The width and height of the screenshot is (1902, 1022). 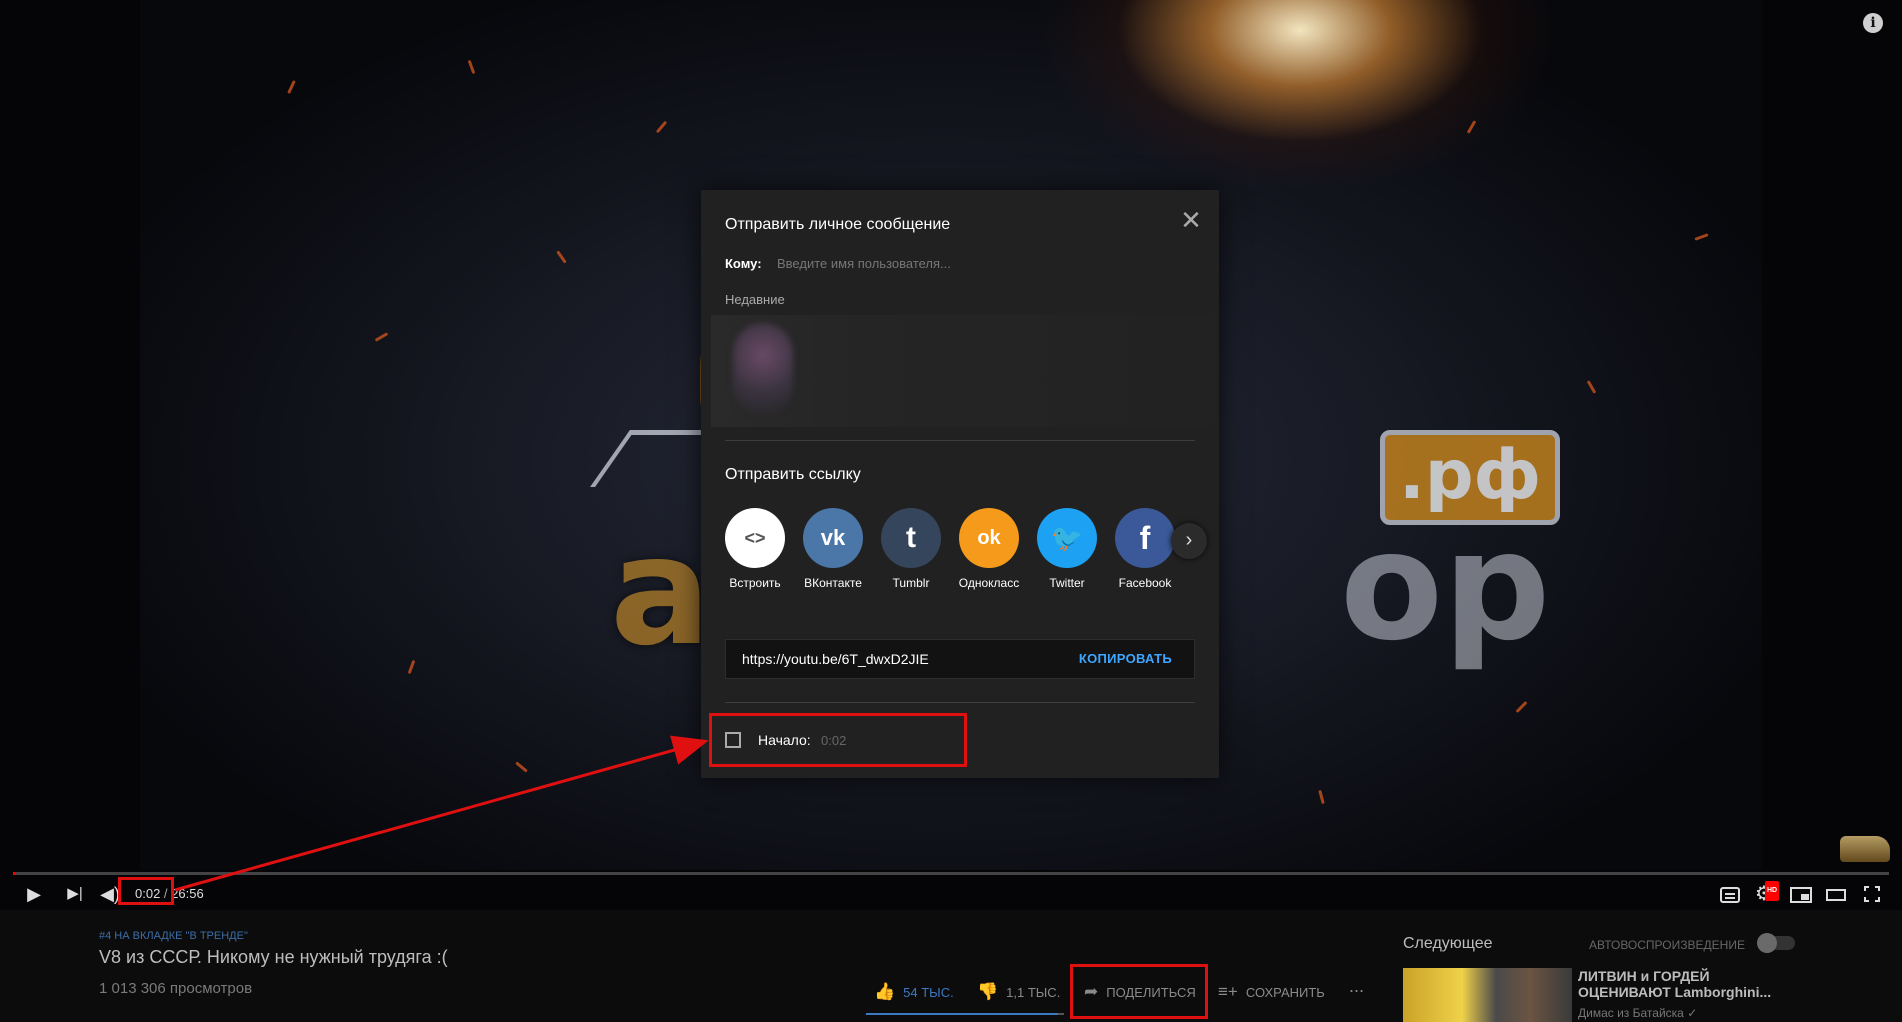 I want to click on duration: 26:56, so click(x=187, y=893).